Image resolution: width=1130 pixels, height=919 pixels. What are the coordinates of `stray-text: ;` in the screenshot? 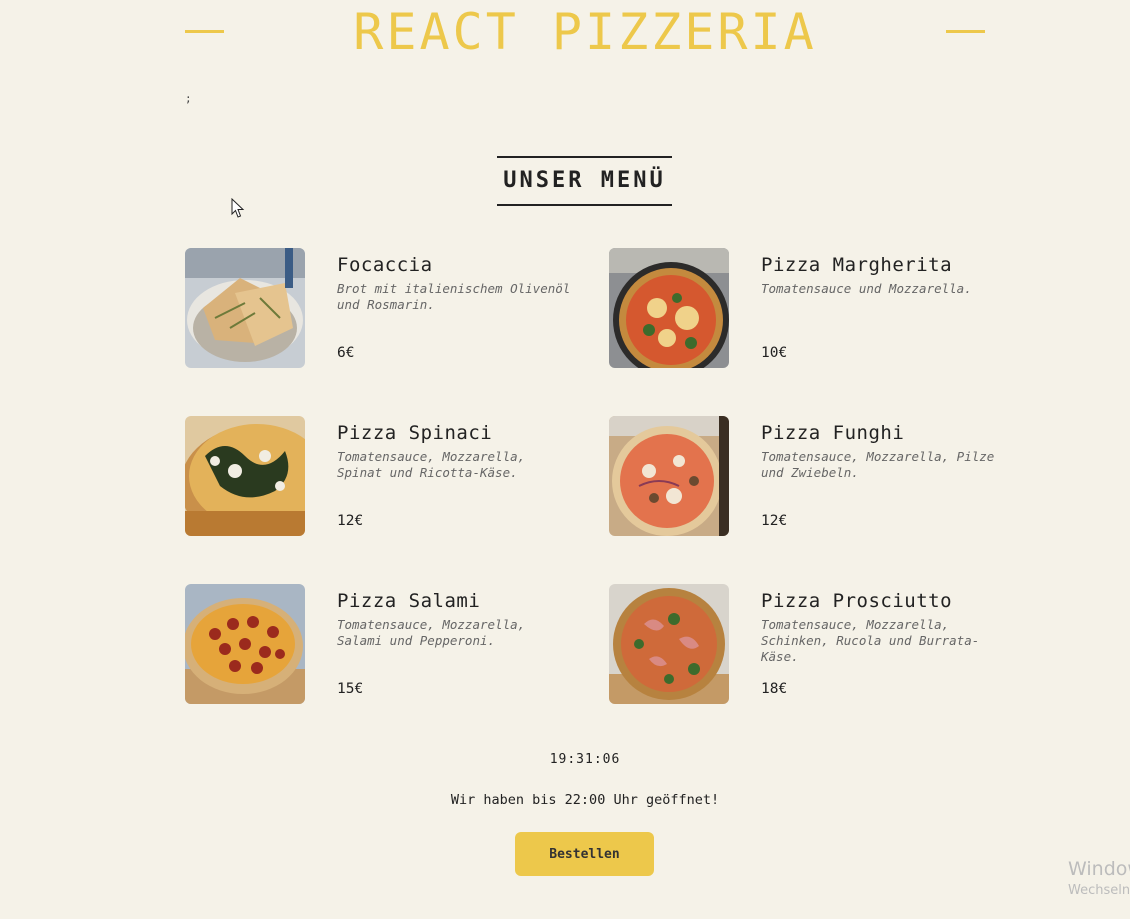 It's located at (188, 98).